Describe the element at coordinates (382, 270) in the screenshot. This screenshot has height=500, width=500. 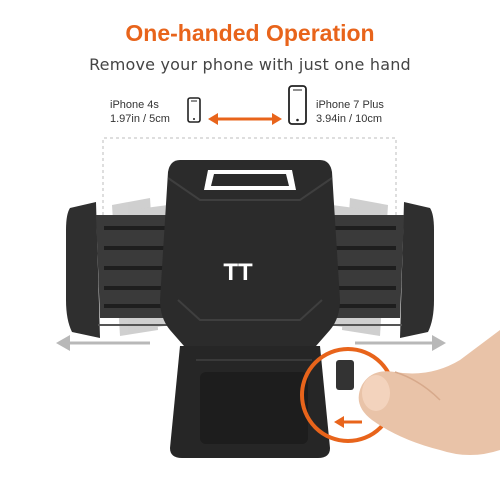
I see `right-grip-arm` at that location.